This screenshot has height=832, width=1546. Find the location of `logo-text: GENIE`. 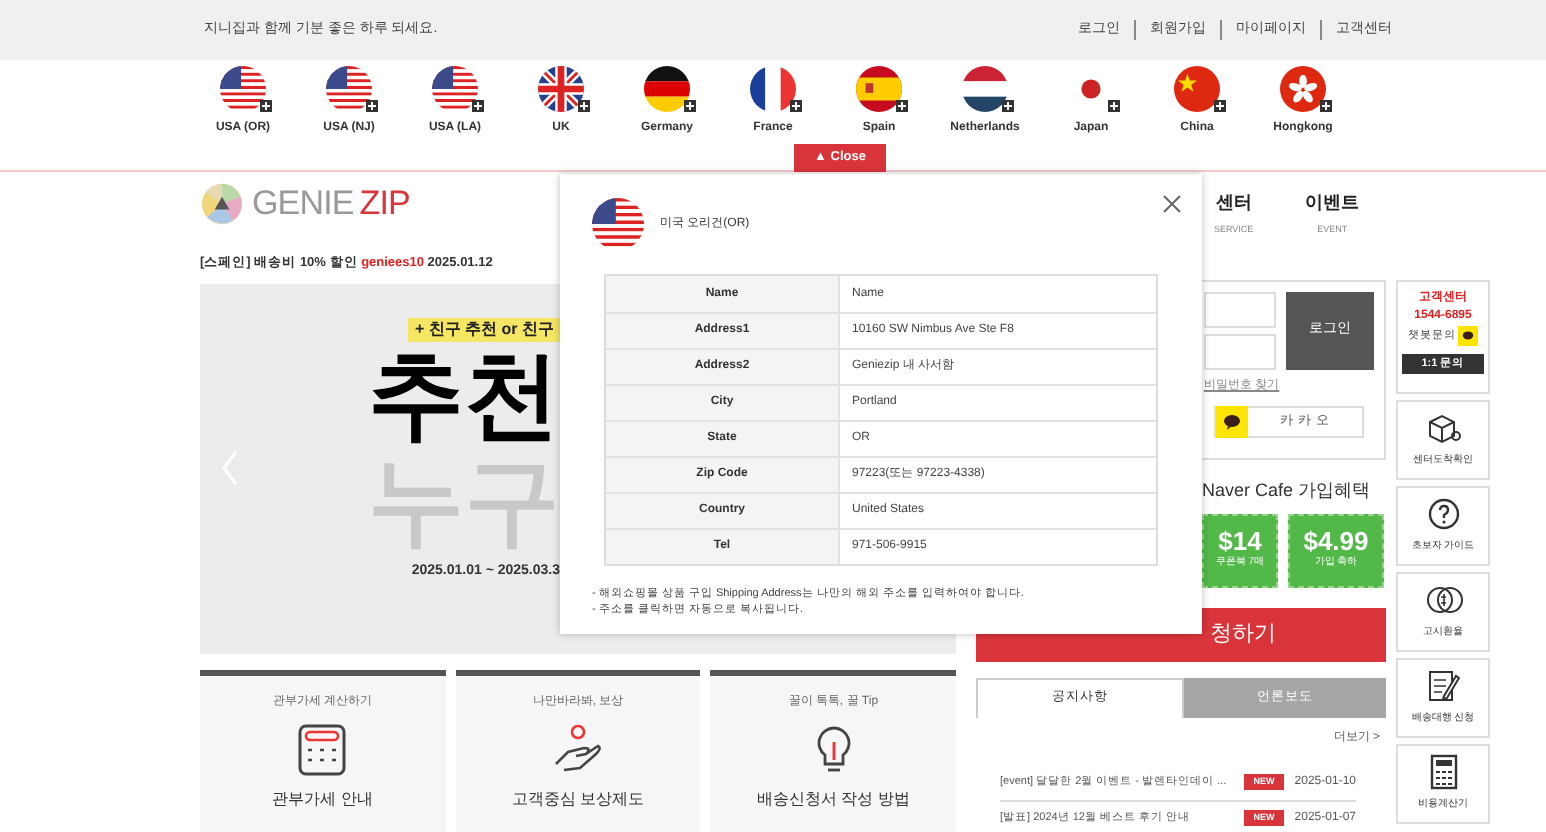

logo-text: GENIE is located at coordinates (303, 204).